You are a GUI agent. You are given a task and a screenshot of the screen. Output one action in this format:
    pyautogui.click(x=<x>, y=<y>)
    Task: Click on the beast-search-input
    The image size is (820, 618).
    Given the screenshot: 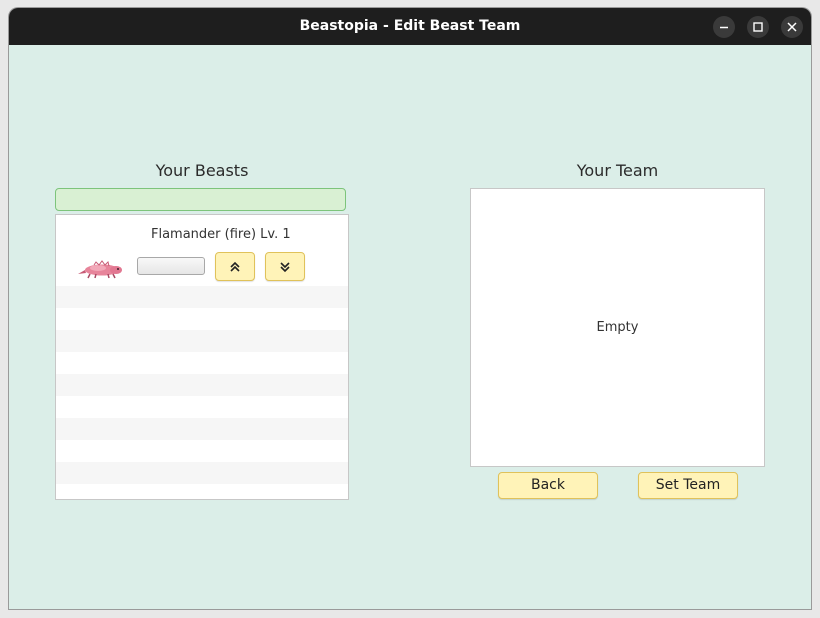 What is the action you would take?
    pyautogui.click(x=200, y=199)
    